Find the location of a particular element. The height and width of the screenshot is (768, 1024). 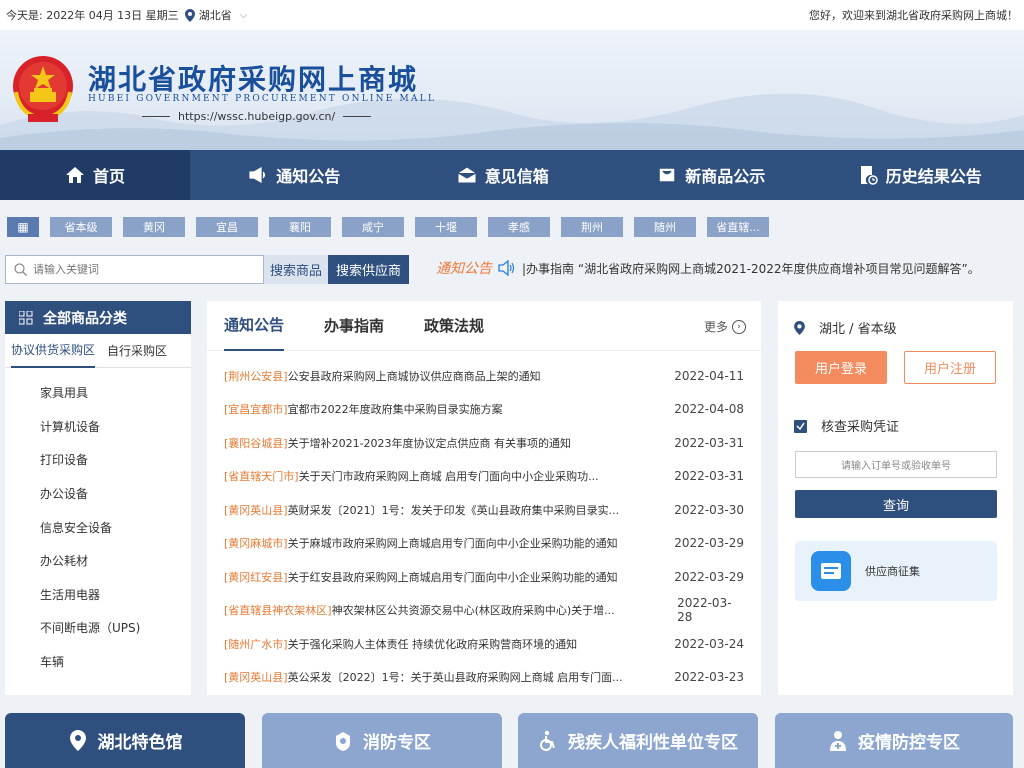

notice-date: 2022-03-28 is located at coordinates (704, 610).